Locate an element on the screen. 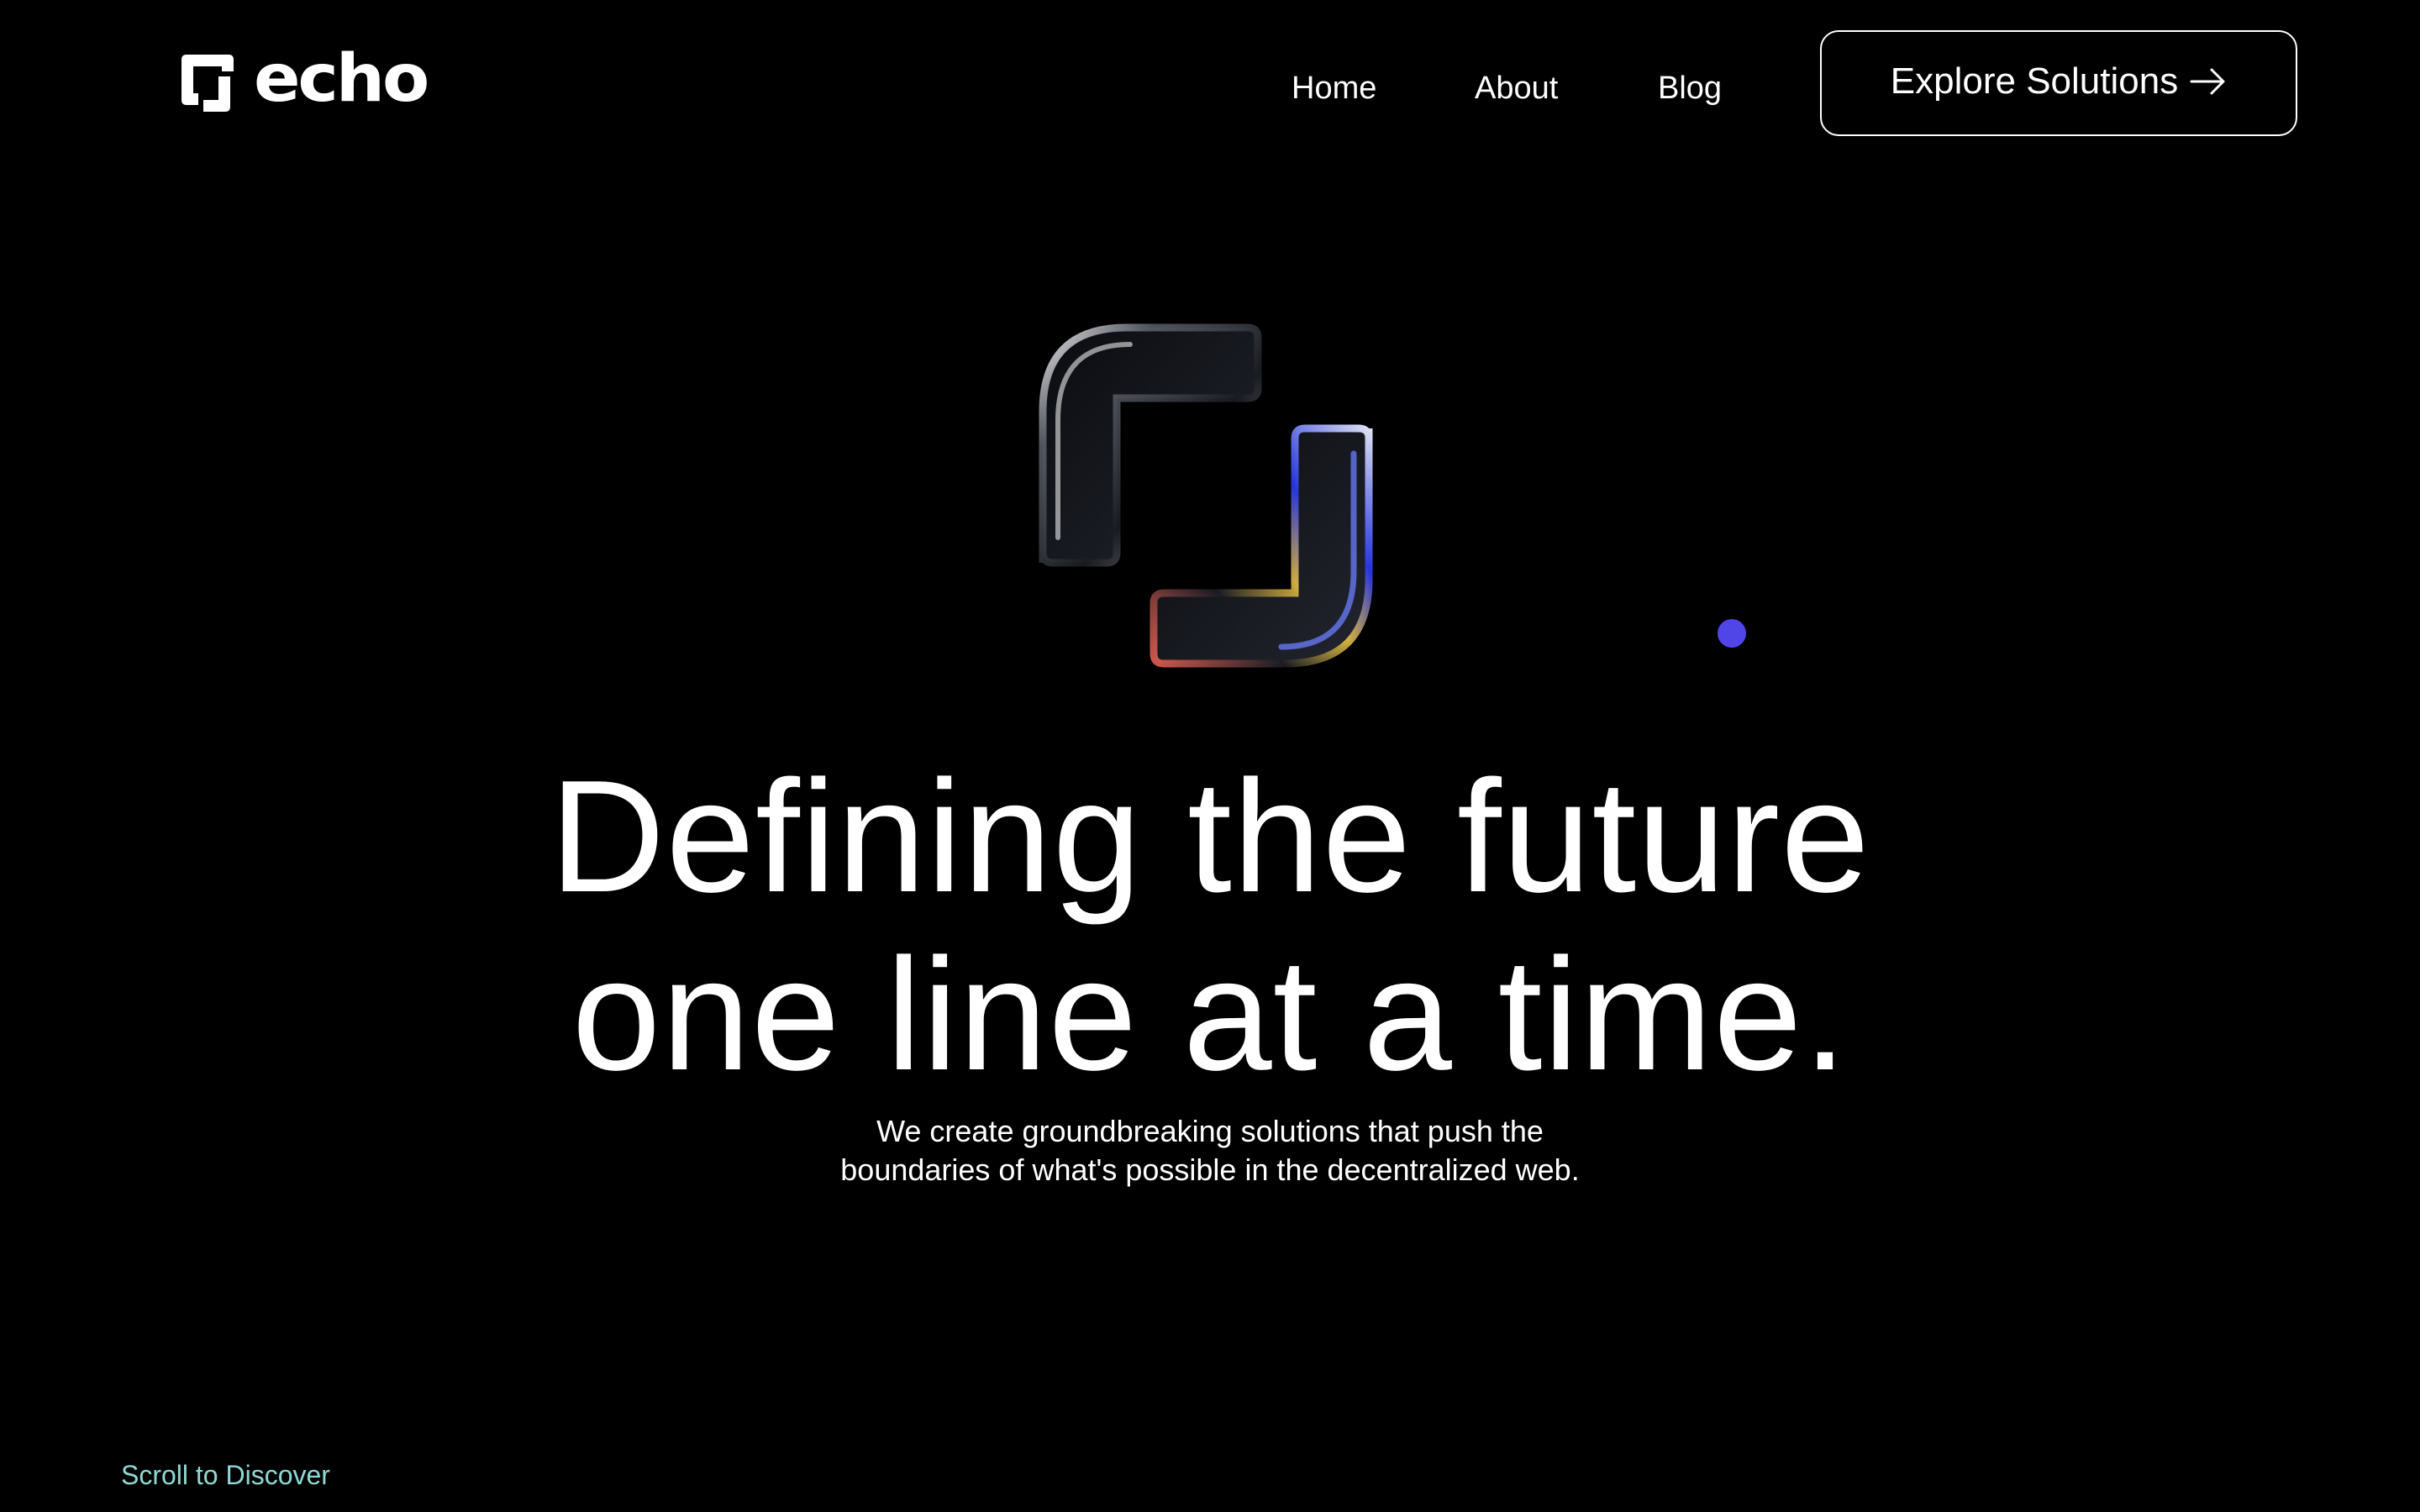 This screenshot has height=1512, width=2420. explore-solutions-label: Explore Solutions is located at coordinates (2035, 81).